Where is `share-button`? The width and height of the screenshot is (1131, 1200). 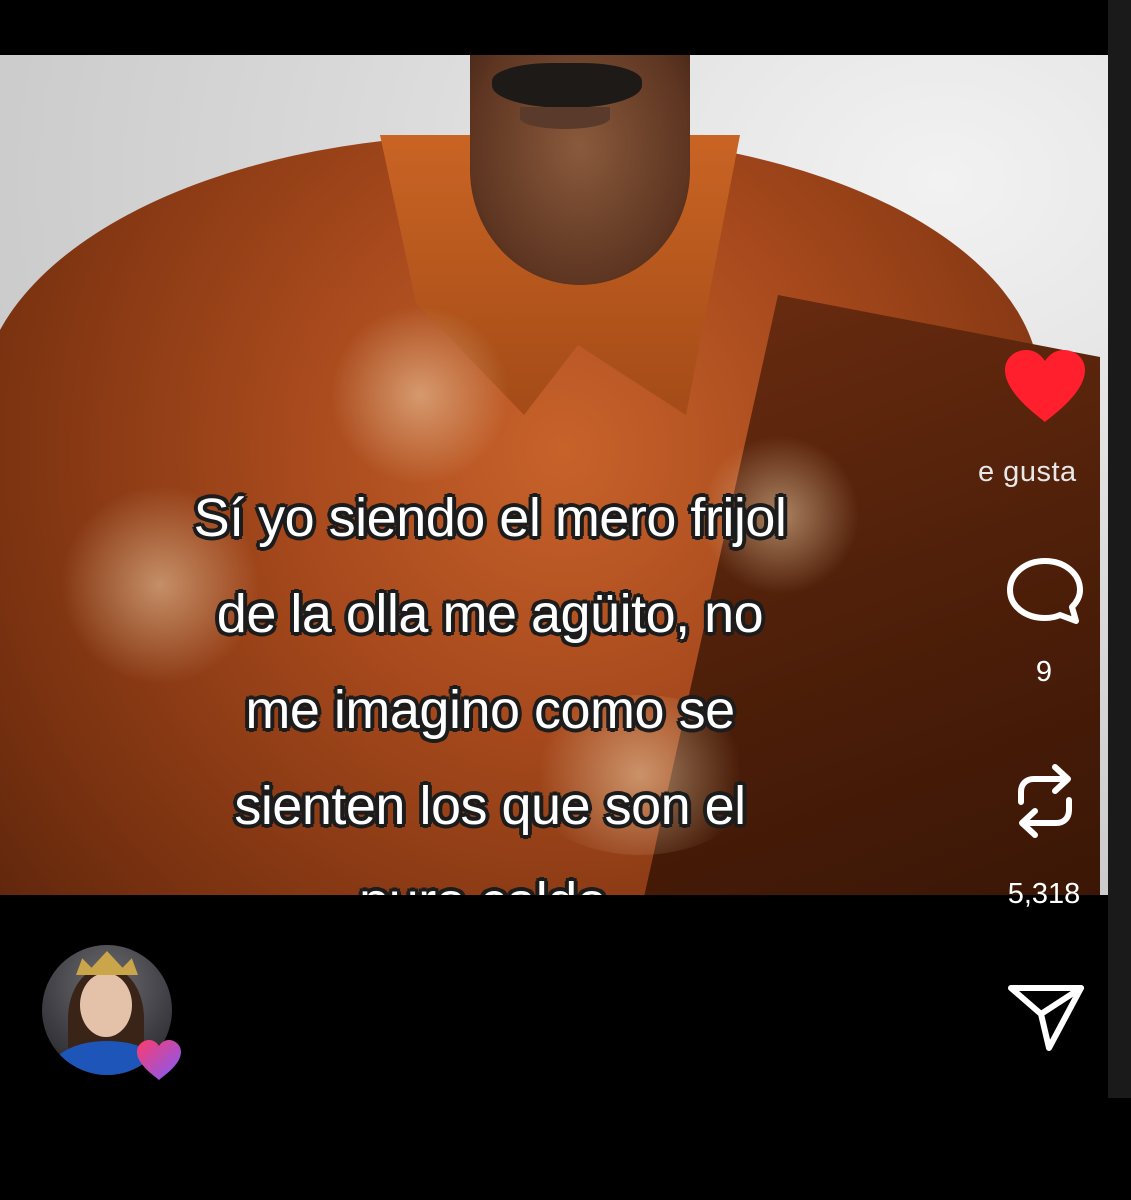 share-button is located at coordinates (1045, 1015).